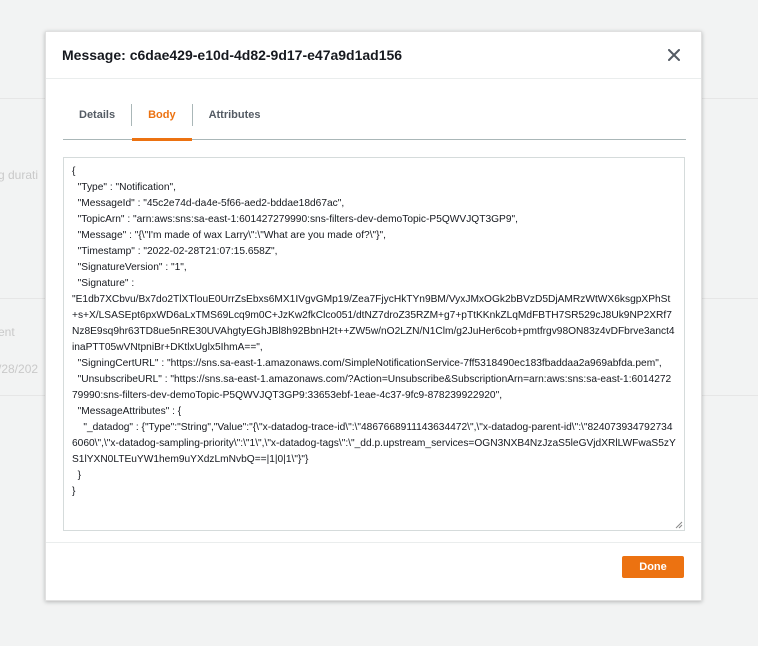 This screenshot has width=758, height=646. What do you see at coordinates (678, 524) in the screenshot?
I see `resize-handle-icon` at bounding box center [678, 524].